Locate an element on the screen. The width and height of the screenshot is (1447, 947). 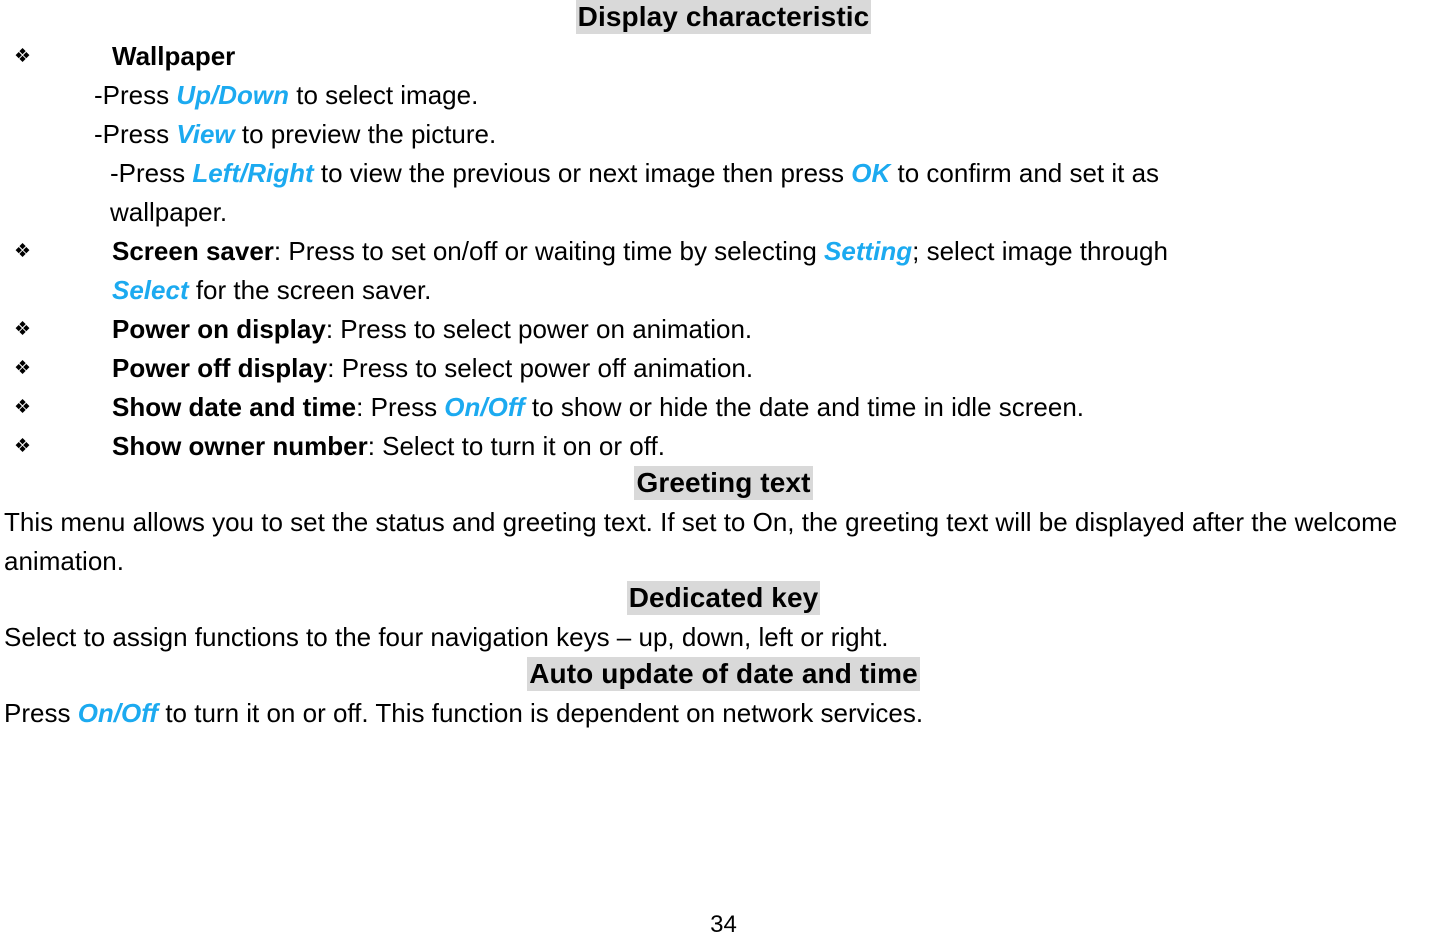
screen-saver-text-3: for the screen saver. is located at coordinates (310, 290).